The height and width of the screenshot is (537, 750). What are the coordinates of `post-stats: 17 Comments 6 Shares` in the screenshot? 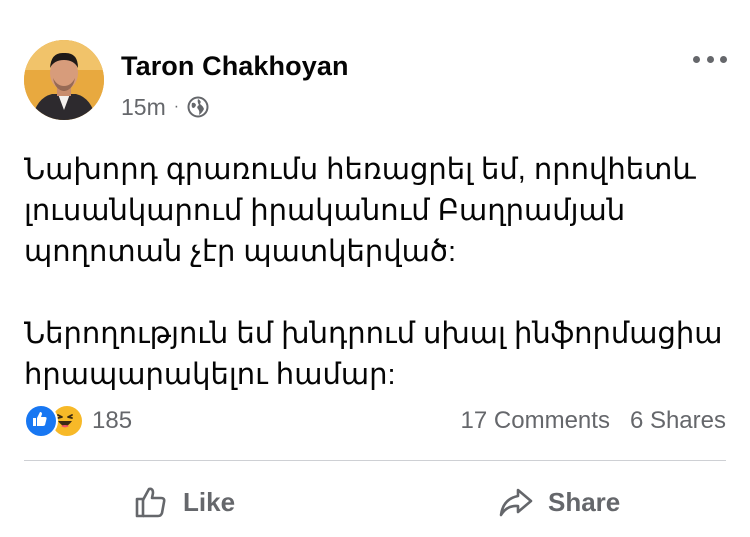 It's located at (593, 421).